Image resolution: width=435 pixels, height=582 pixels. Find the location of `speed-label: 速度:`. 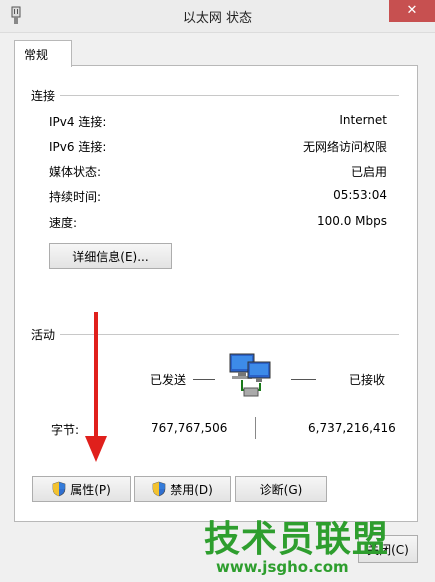

speed-label: 速度: is located at coordinates (63, 223).